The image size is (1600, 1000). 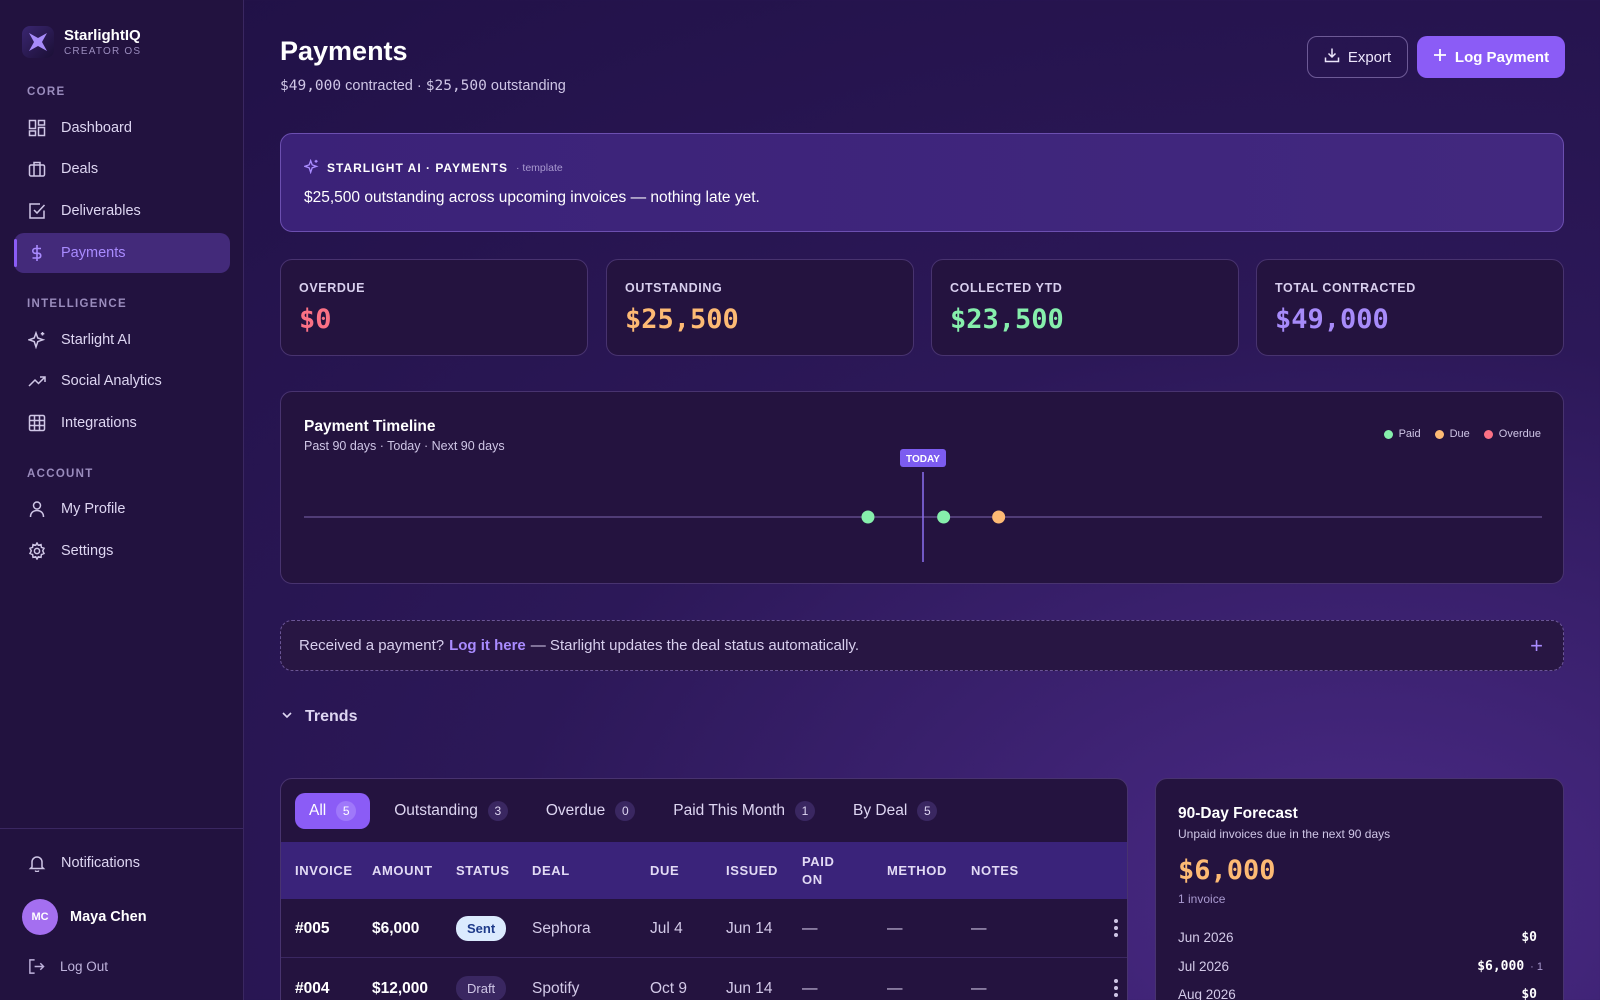 What do you see at coordinates (487, 645) in the screenshot?
I see `log-it-here-link: Log it here` at bounding box center [487, 645].